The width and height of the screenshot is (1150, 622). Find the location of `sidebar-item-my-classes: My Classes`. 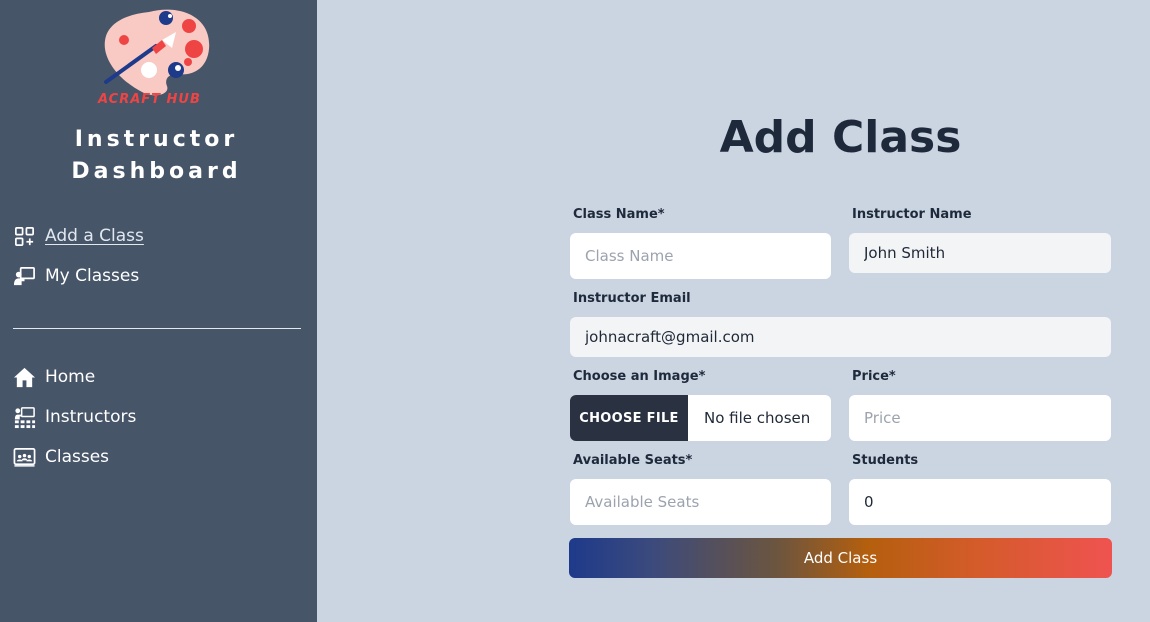

sidebar-item-my-classes: My Classes is located at coordinates (76, 276).